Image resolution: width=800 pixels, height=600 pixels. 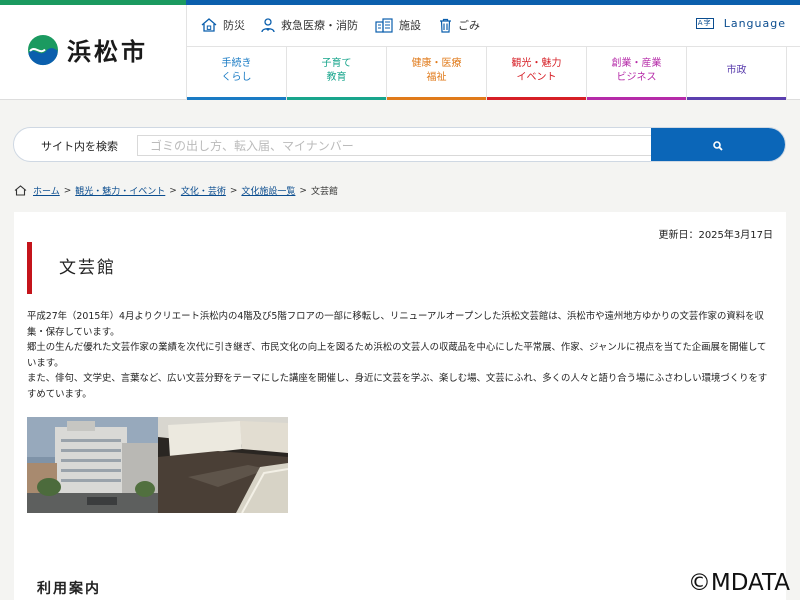 What do you see at coordinates (736, 70) in the screenshot?
I see `gnav-line1: 市政` at bounding box center [736, 70].